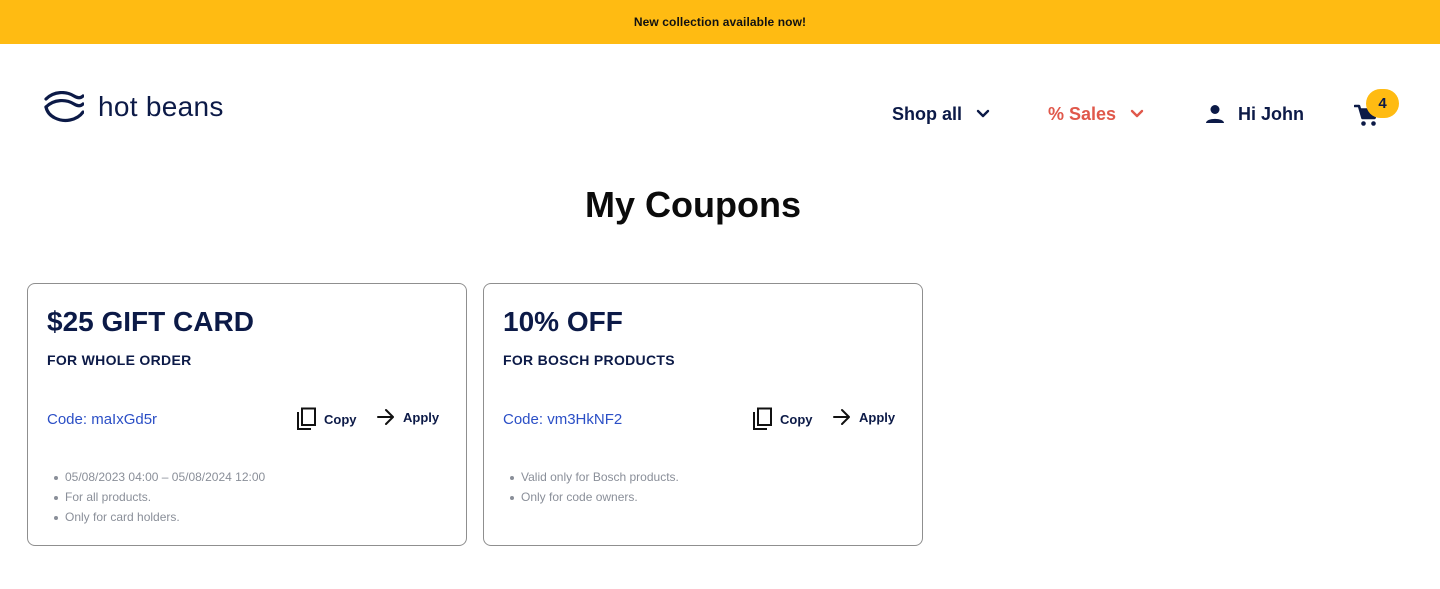 The width and height of the screenshot is (1440, 589). Describe the element at coordinates (161, 106) in the screenshot. I see `brand-name: hot beans` at that location.